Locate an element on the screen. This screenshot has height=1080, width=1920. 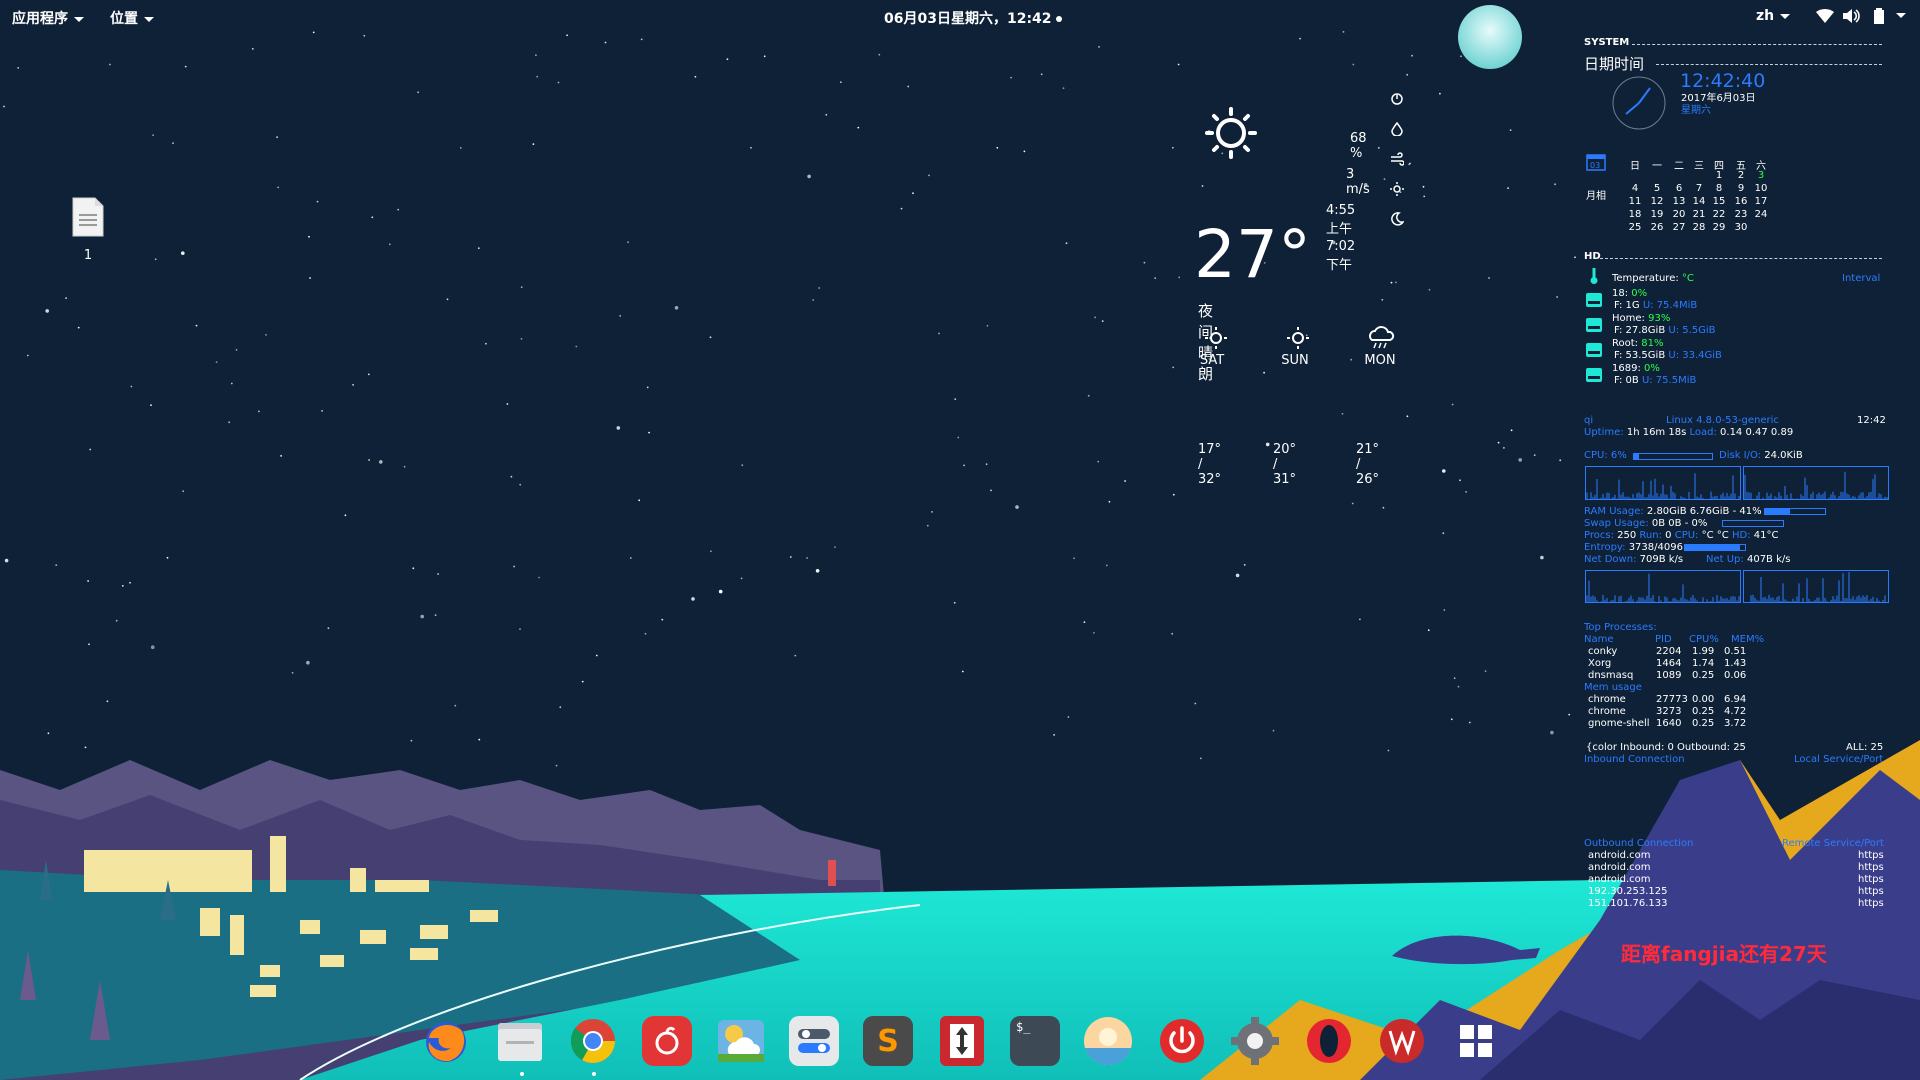
calendar-day: 2 is located at coordinates (1741, 175).